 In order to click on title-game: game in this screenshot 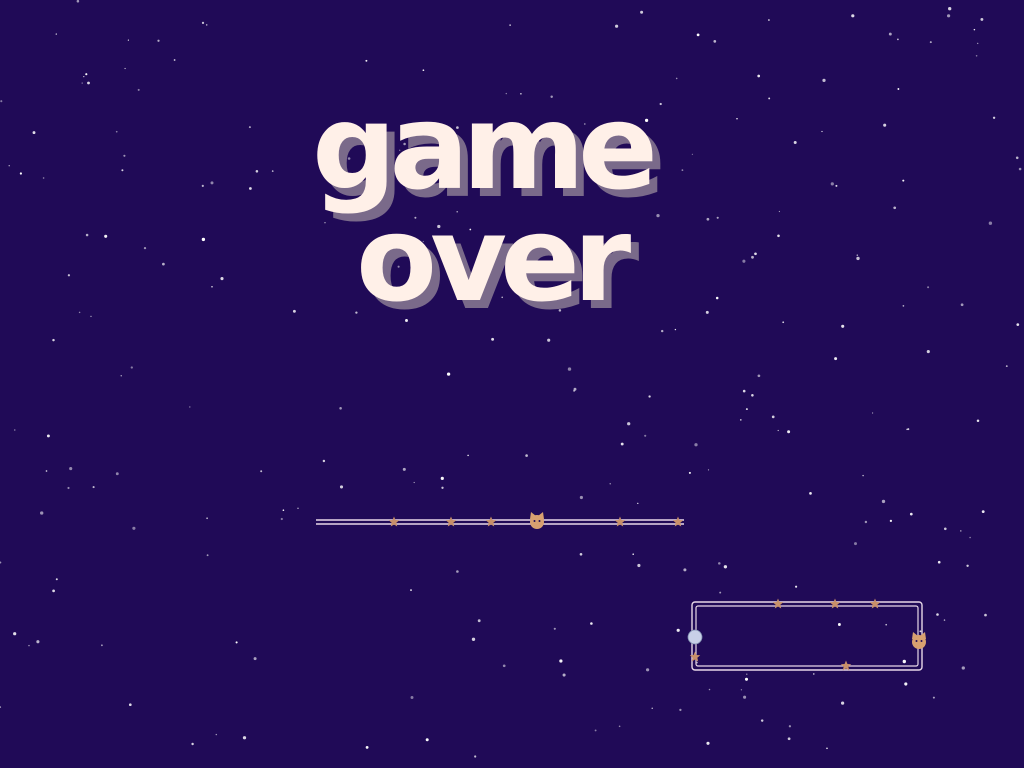, I will do `click(485, 147)`.